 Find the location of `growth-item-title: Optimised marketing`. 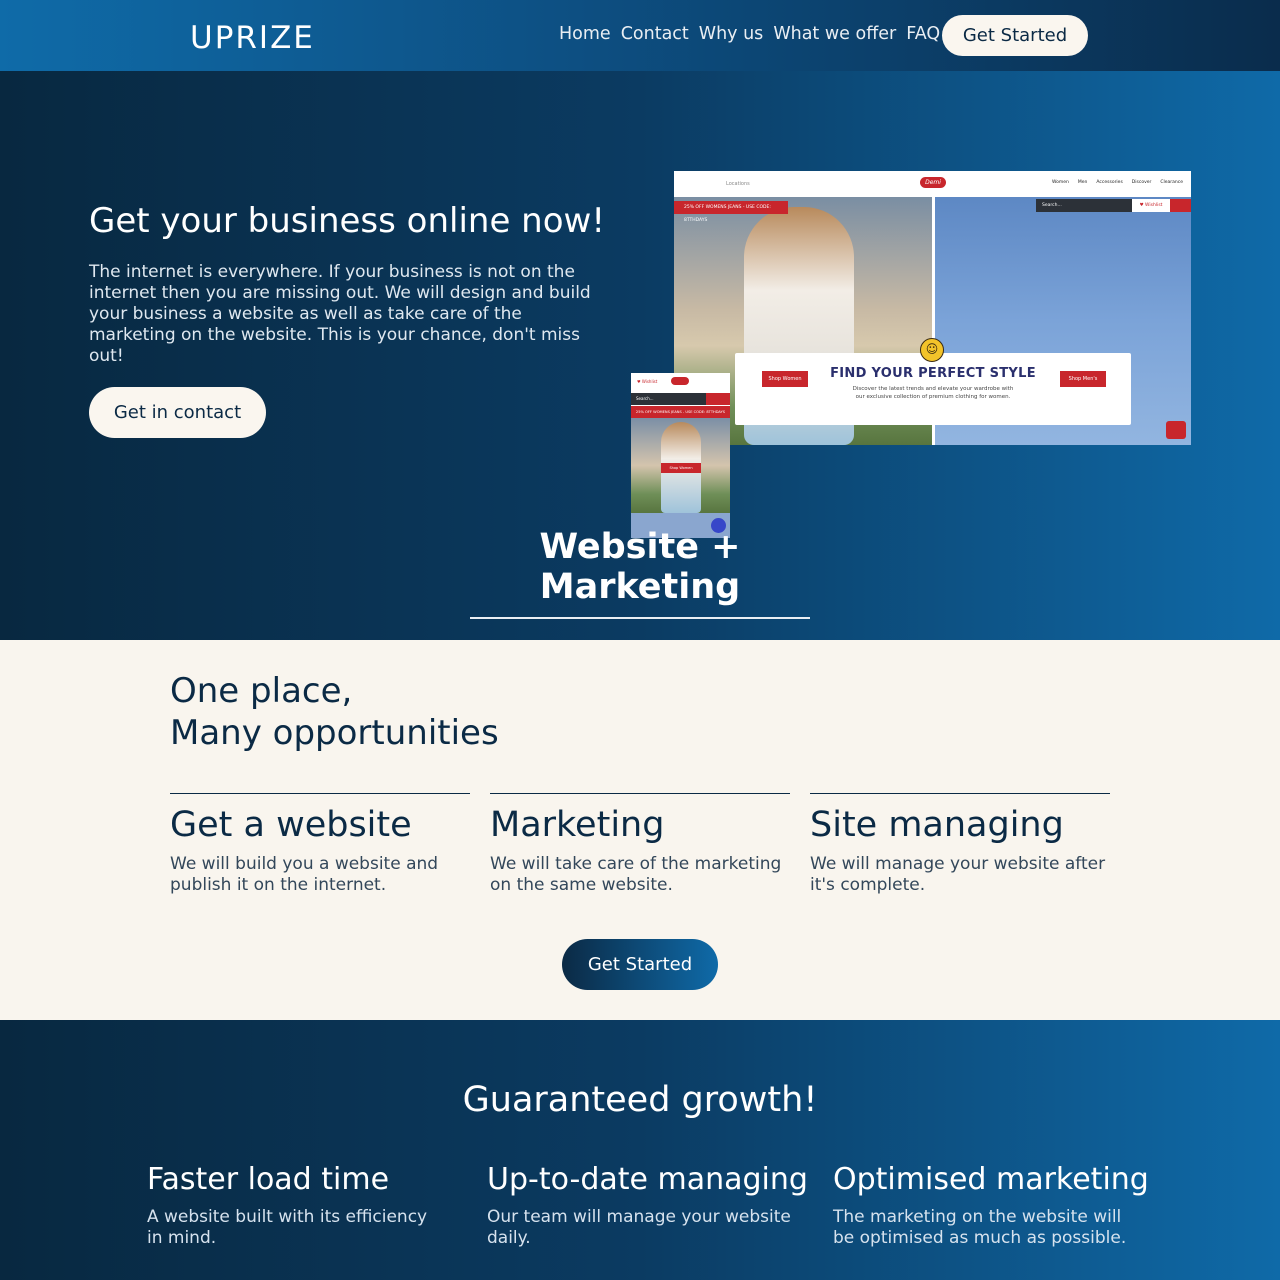

growth-item-title: Optimised marketing is located at coordinates (991, 1179).